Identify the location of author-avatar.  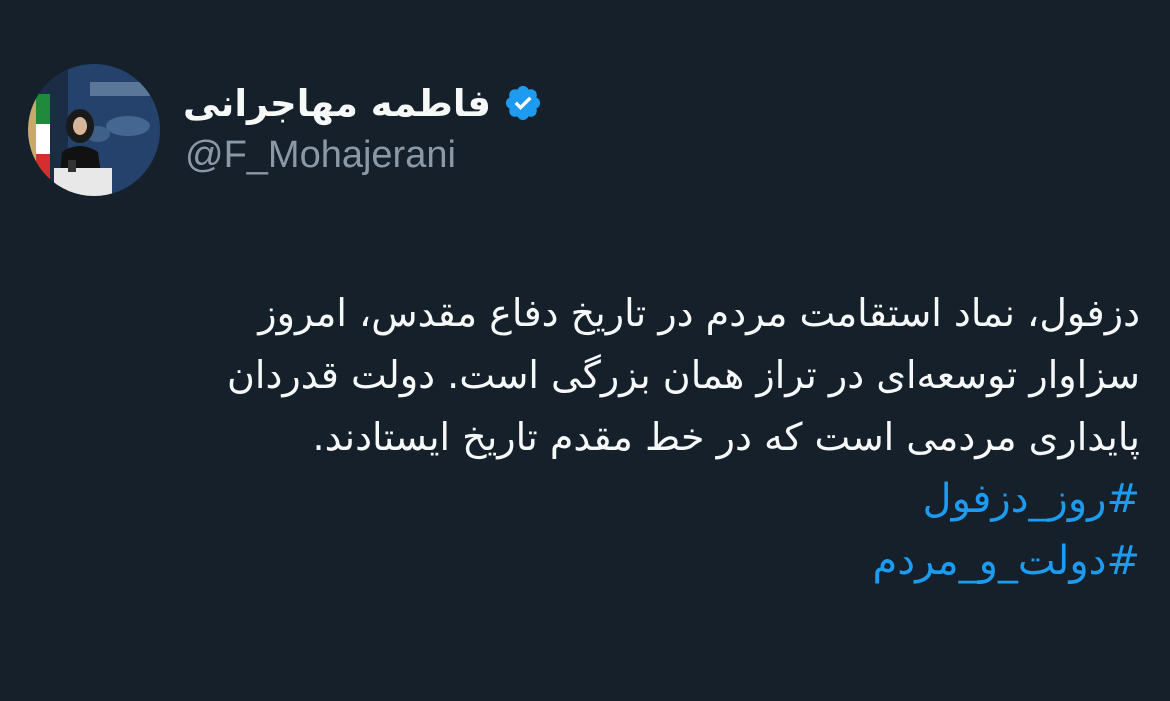
(94, 130).